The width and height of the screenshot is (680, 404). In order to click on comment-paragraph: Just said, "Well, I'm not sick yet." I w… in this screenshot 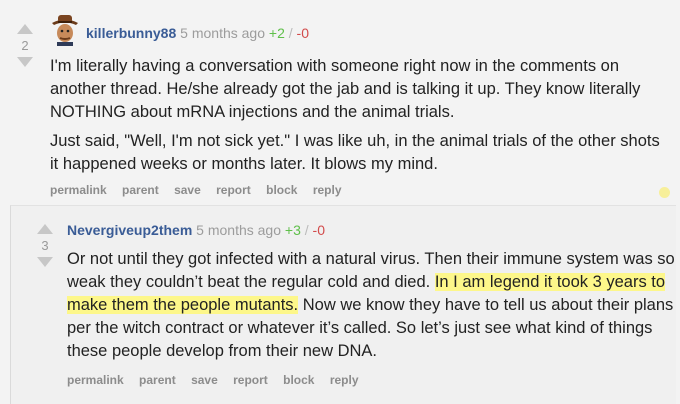, I will do `click(355, 152)`.